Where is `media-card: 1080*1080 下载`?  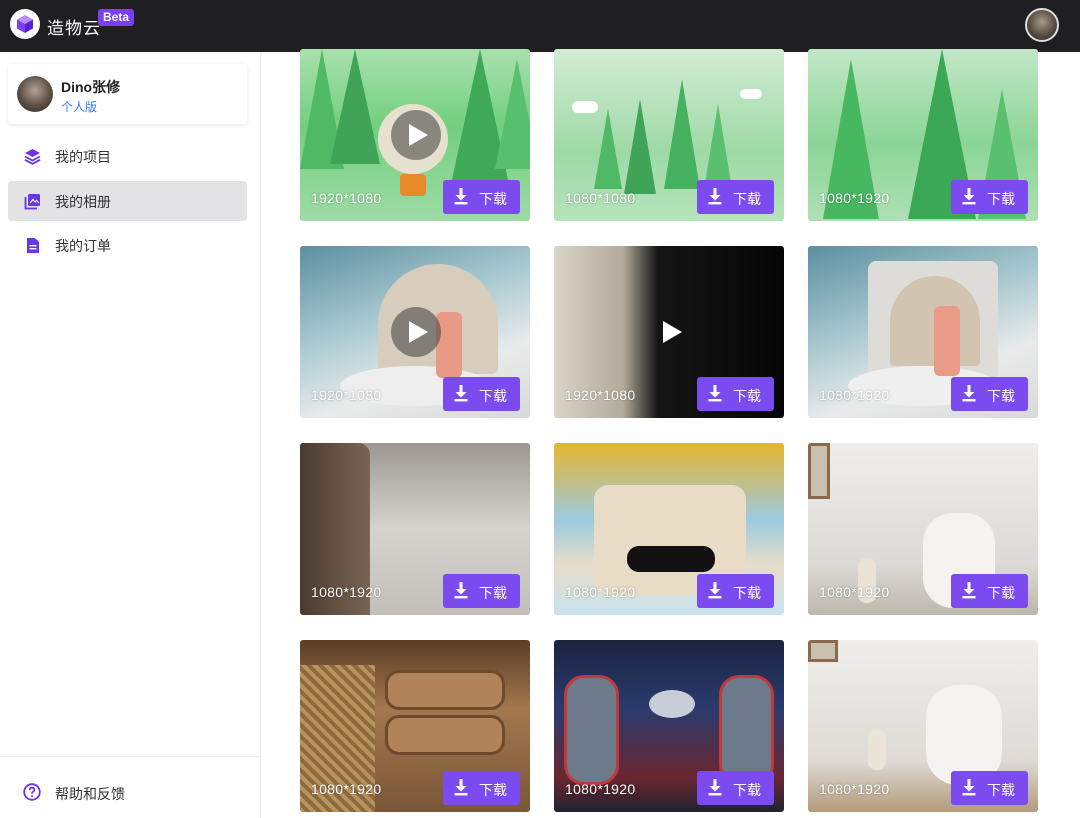
media-card: 1080*1080 下载 is located at coordinates (669, 135).